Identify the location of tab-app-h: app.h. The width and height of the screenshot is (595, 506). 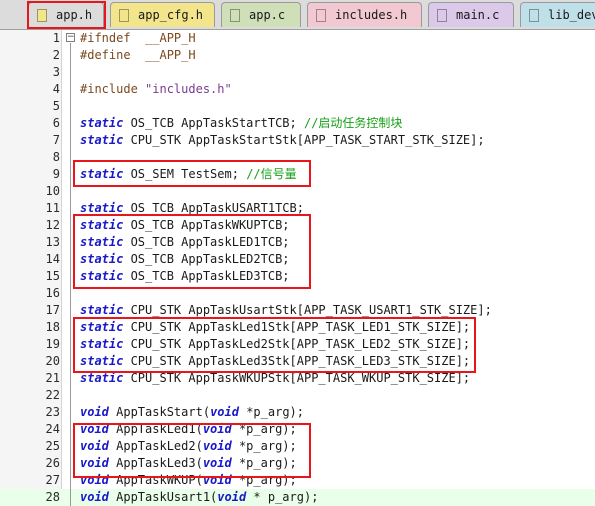
(66, 14).